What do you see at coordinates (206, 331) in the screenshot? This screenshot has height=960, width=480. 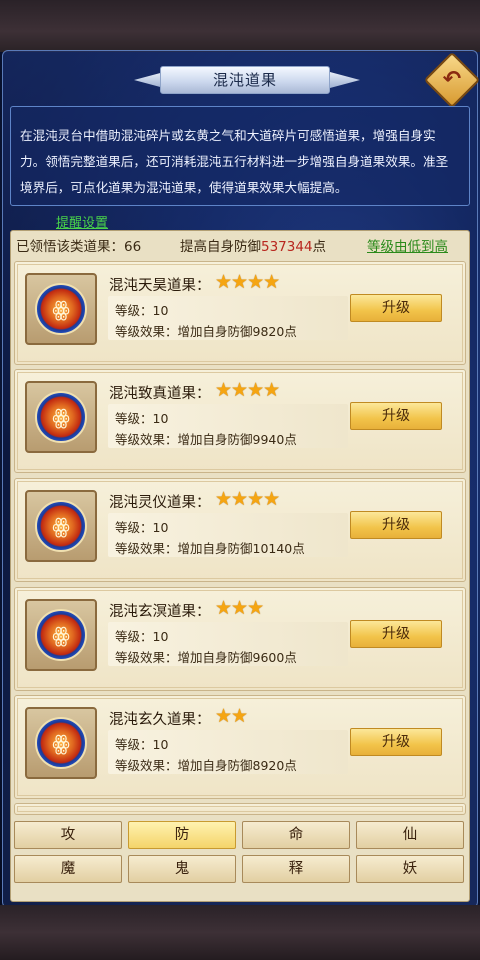 I see `fruit-effect: 等级效果：增加自身防御9820点` at bounding box center [206, 331].